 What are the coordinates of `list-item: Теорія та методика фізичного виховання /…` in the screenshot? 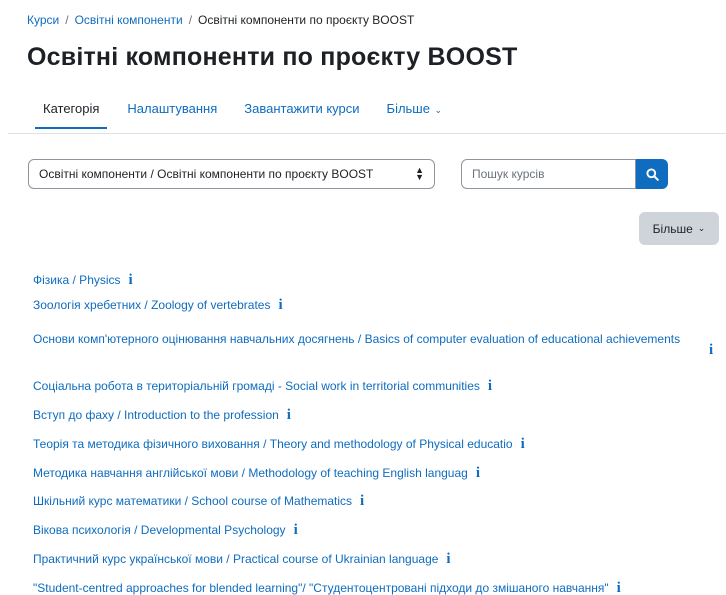 It's located at (279, 444).